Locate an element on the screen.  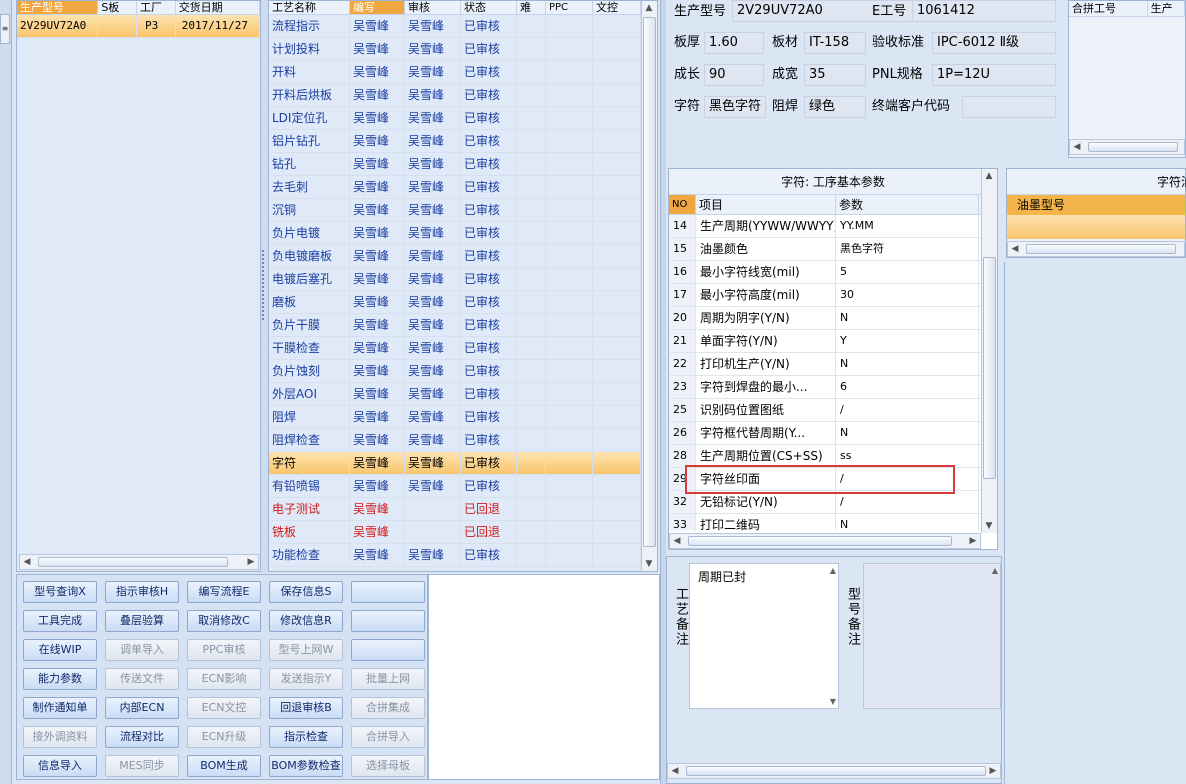
toolbar-button: 合拼集成 is located at coordinates (388, 708).